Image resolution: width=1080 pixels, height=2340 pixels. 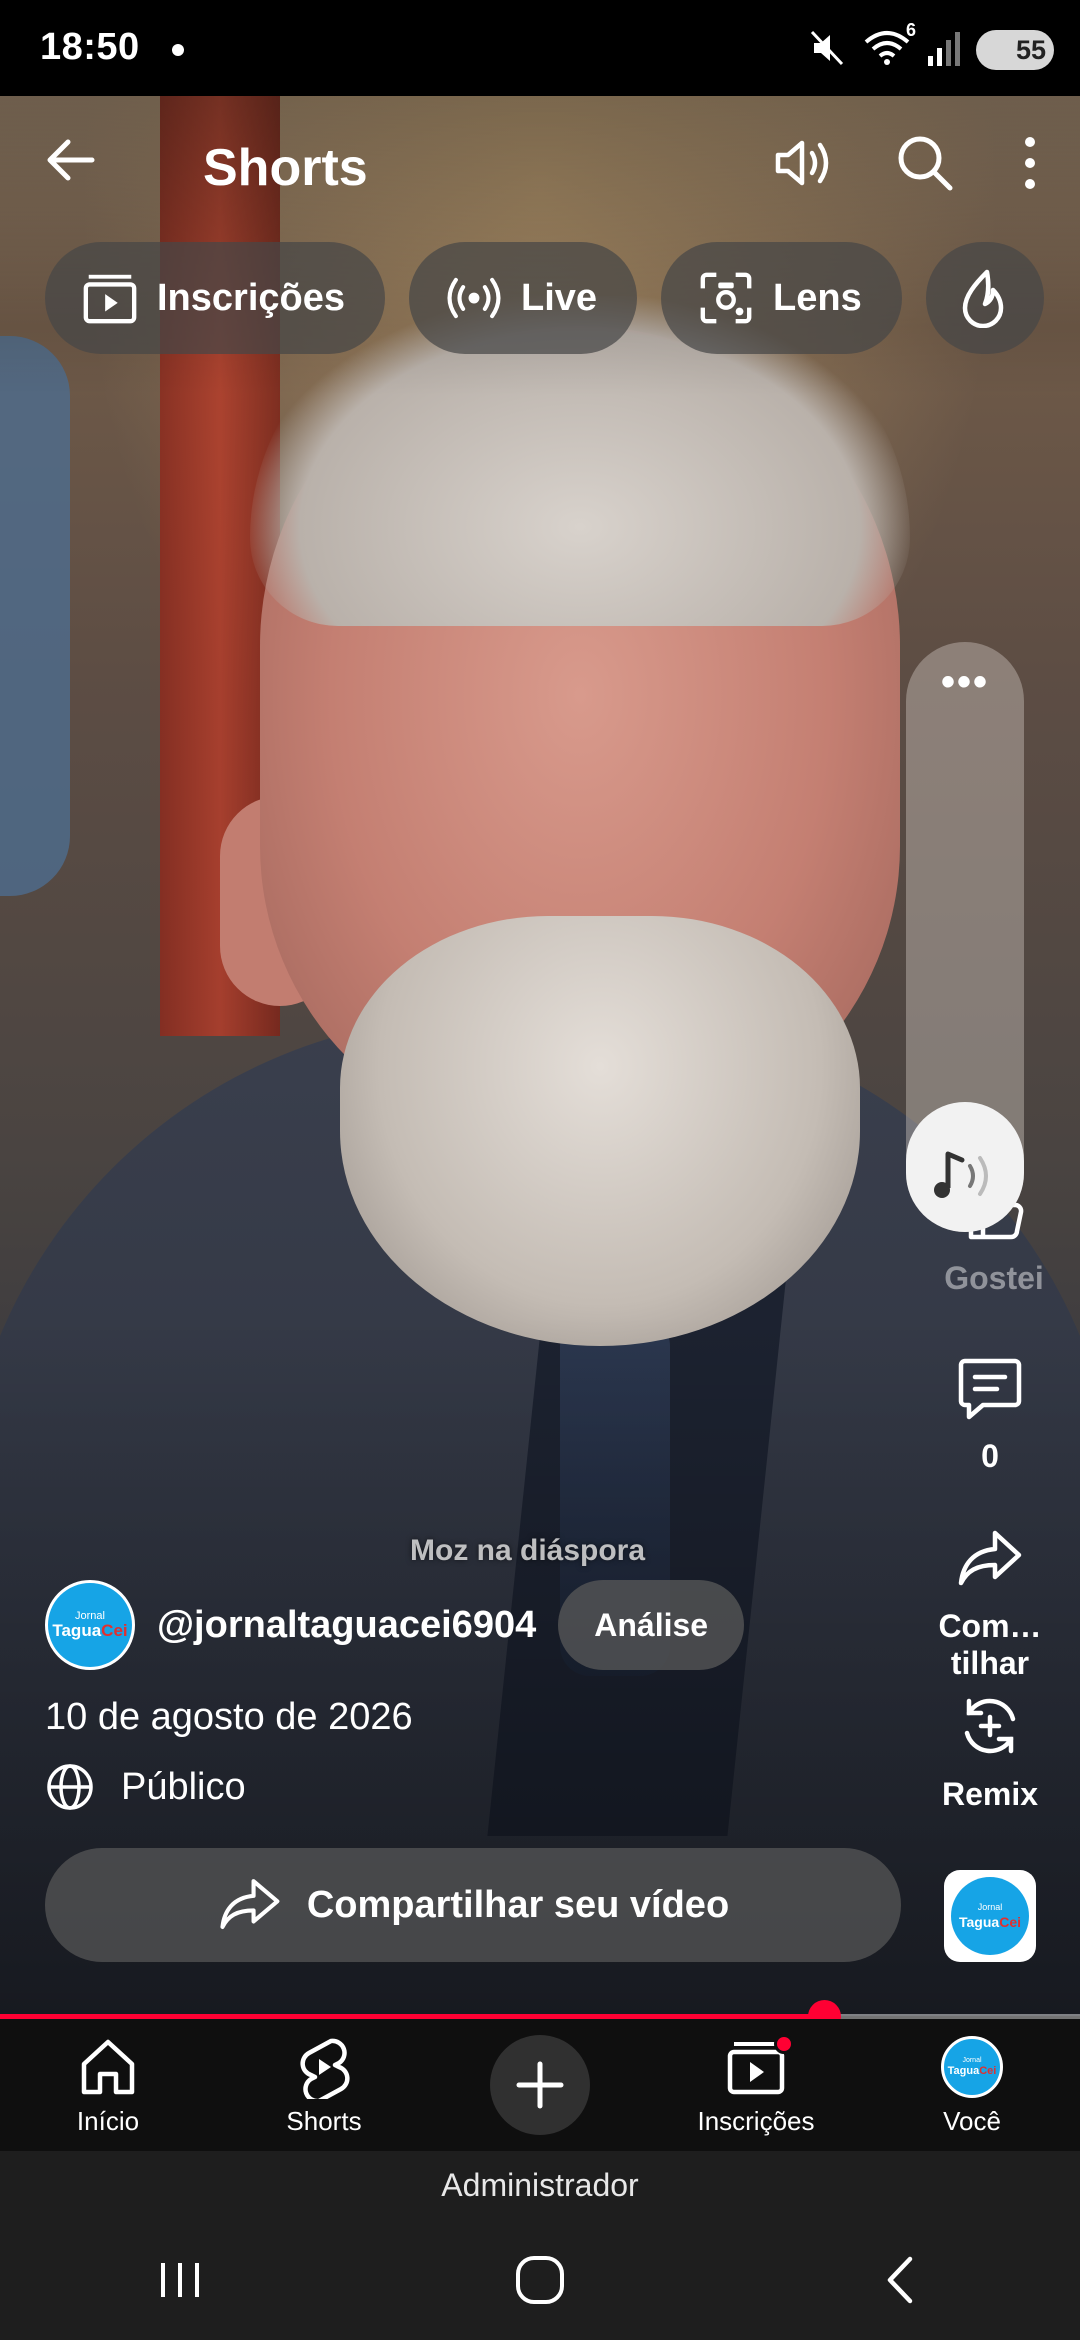 What do you see at coordinates (183, 1786) in the screenshot?
I see `visibility-label: Público` at bounding box center [183, 1786].